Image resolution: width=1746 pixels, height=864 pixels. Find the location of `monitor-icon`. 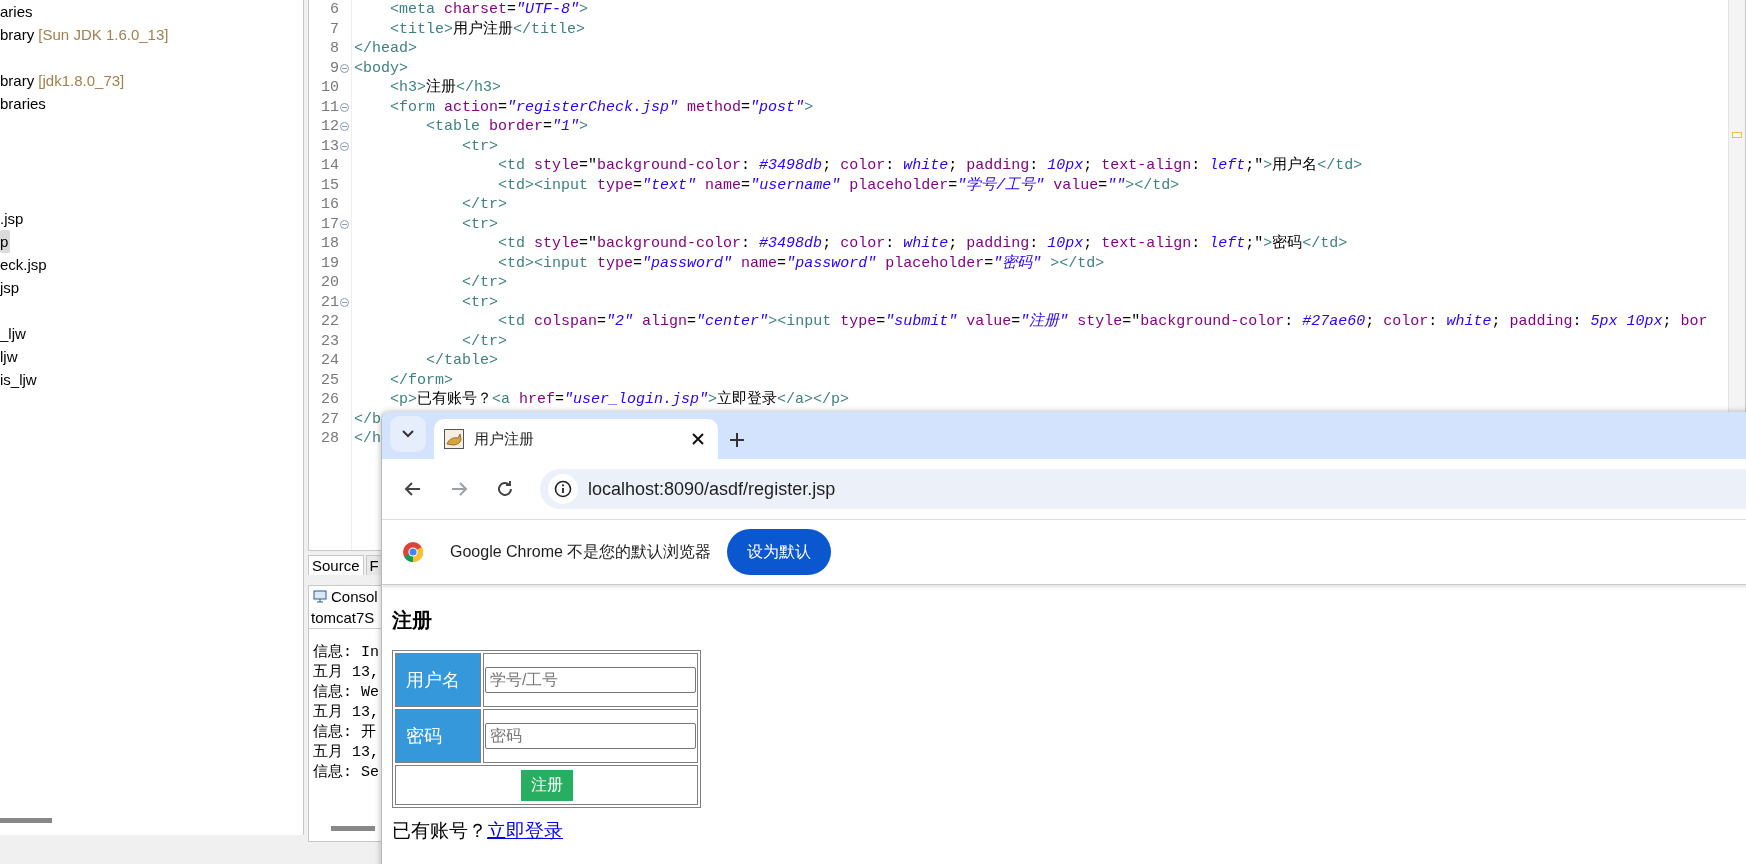

monitor-icon is located at coordinates (320, 596).